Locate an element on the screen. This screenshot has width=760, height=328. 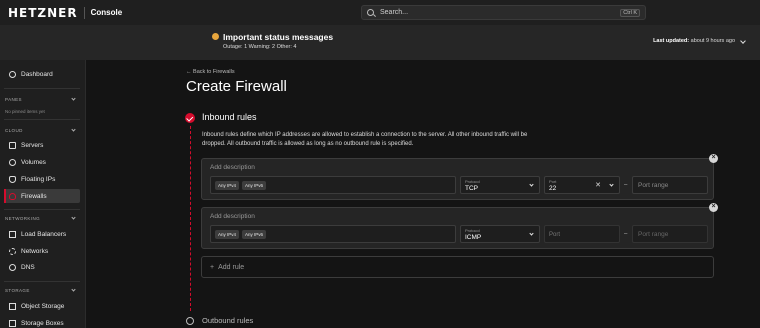
sidebar-item-label: Storage Boxes is located at coordinates (42, 323).